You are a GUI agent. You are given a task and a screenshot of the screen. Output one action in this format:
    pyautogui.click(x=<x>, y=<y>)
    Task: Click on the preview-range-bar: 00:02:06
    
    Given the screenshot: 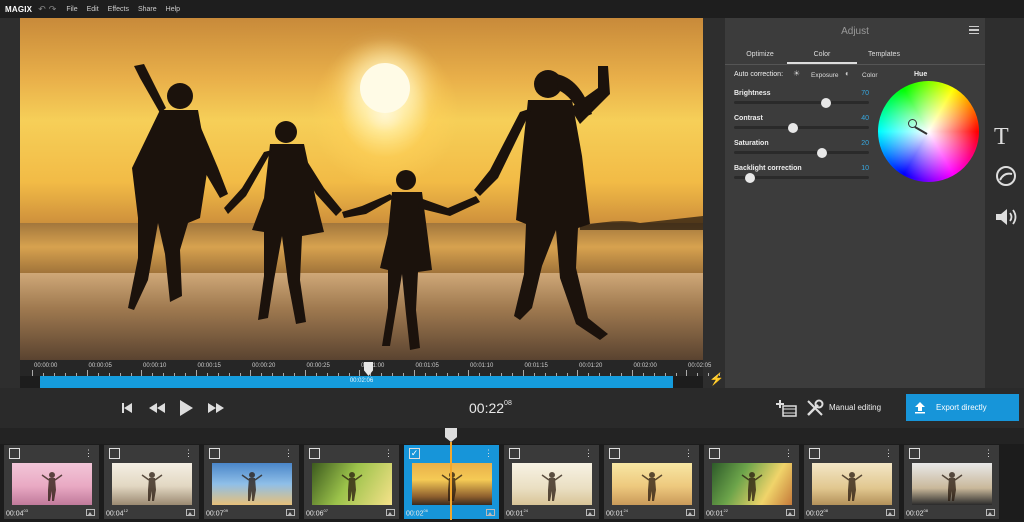 What is the action you would take?
    pyautogui.click(x=361, y=382)
    